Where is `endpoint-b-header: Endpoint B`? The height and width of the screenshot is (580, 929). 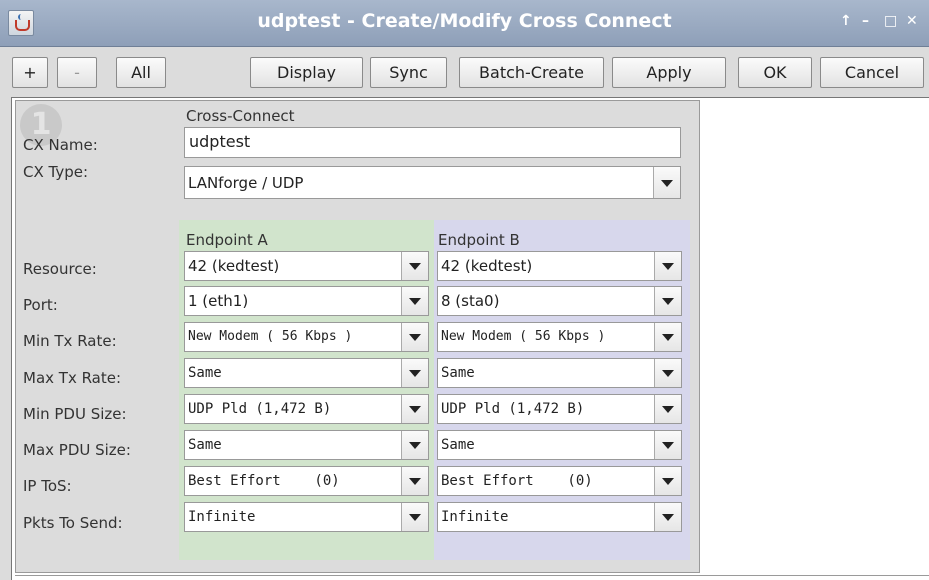 endpoint-b-header: Endpoint B is located at coordinates (479, 240).